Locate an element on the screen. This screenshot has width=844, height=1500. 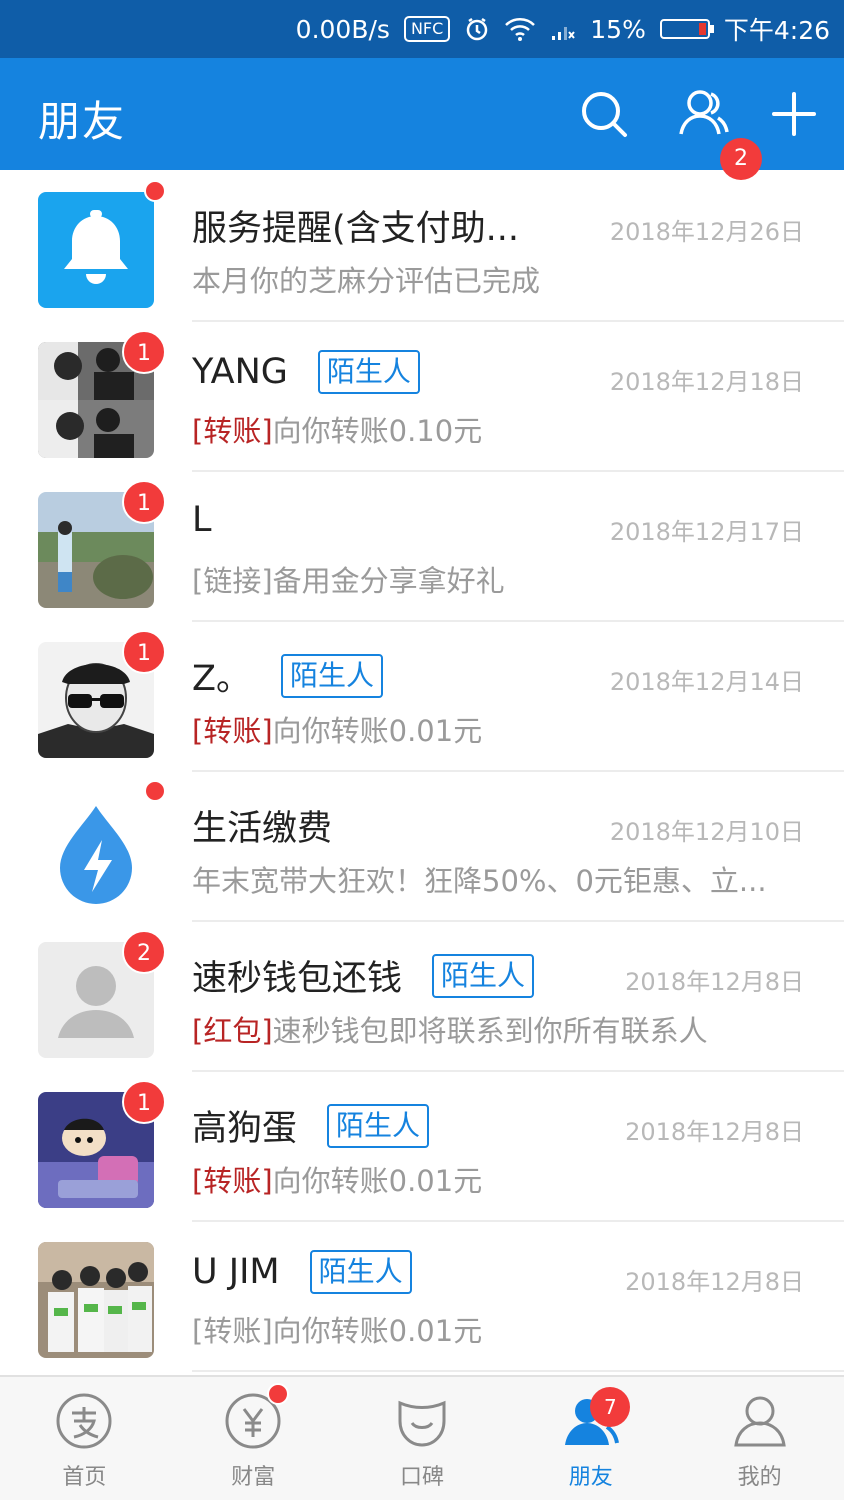
message-text: 向你转账0.10元 is located at coordinates (377, 431).